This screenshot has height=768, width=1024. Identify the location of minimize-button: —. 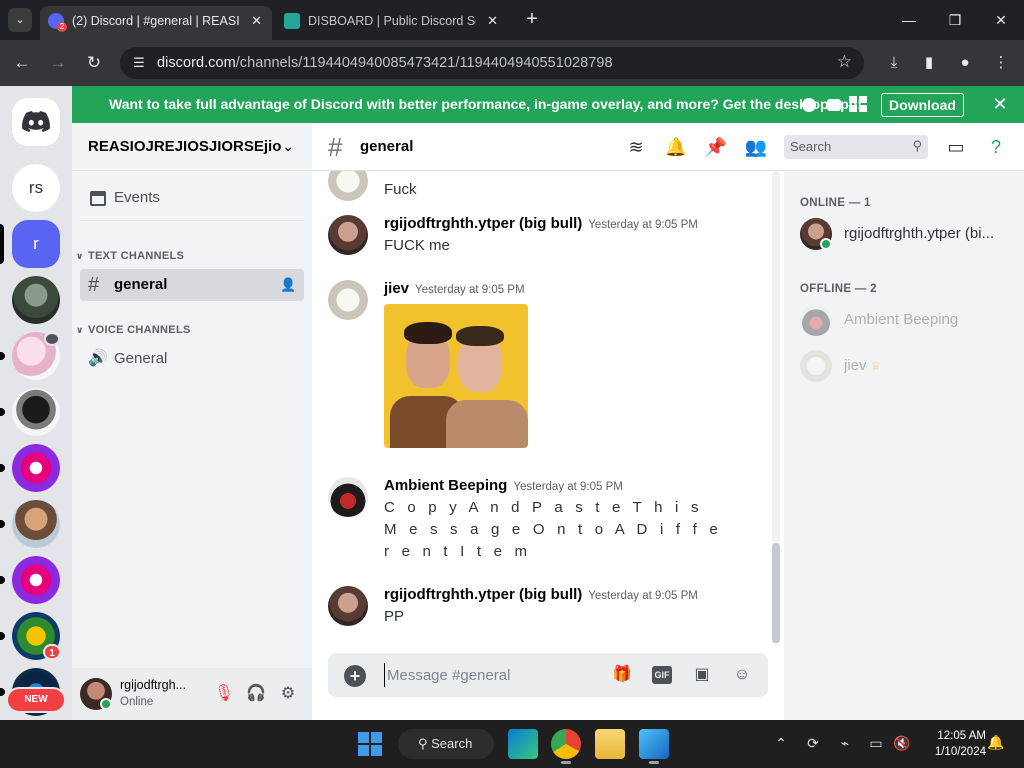
(909, 20).